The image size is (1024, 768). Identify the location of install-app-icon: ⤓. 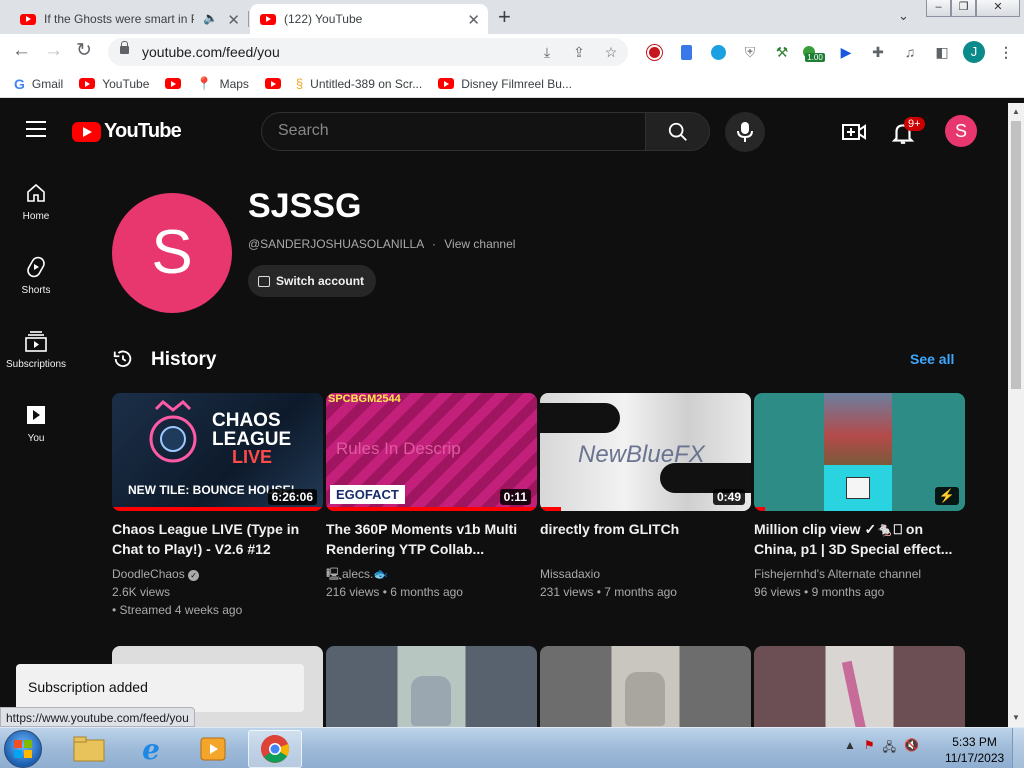
(547, 52).